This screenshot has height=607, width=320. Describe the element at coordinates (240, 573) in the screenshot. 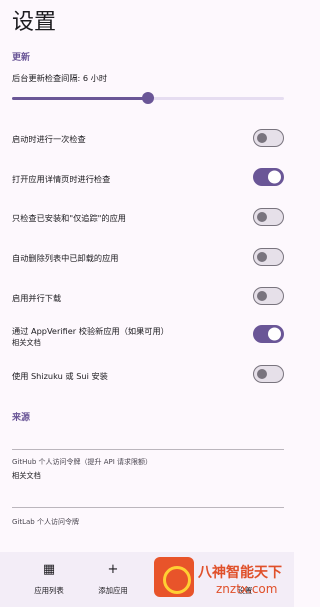

I see `watermark-text: 八神智能天下` at that location.